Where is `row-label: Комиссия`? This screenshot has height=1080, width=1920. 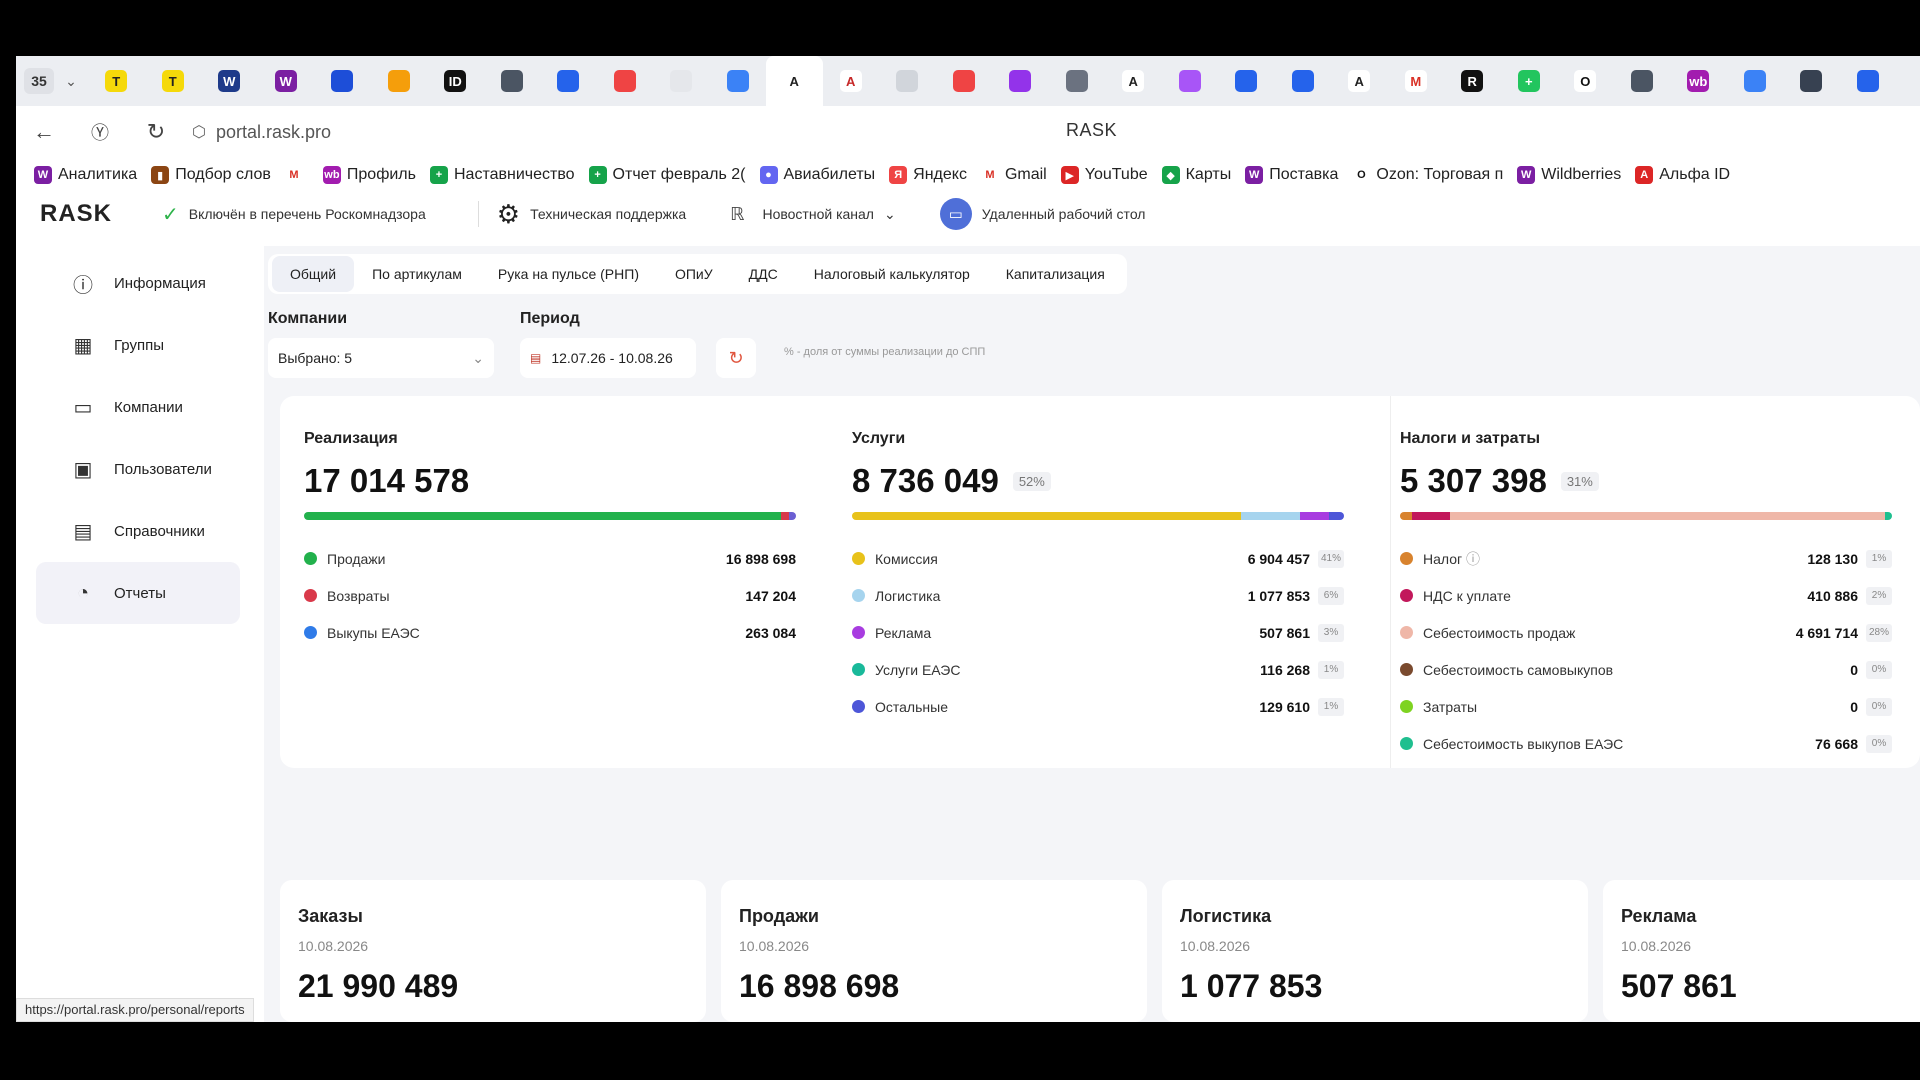 row-label: Комиссия is located at coordinates (1061, 559).